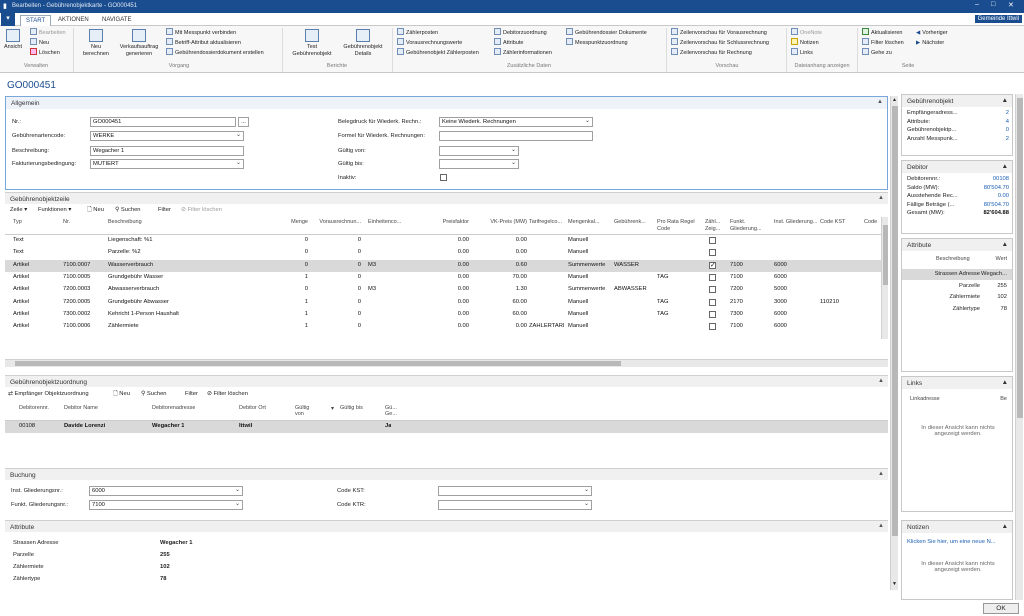 This screenshot has height=616, width=1024. I want to click on cell-beschreibung: Wasserverbrauch, so click(188, 265).